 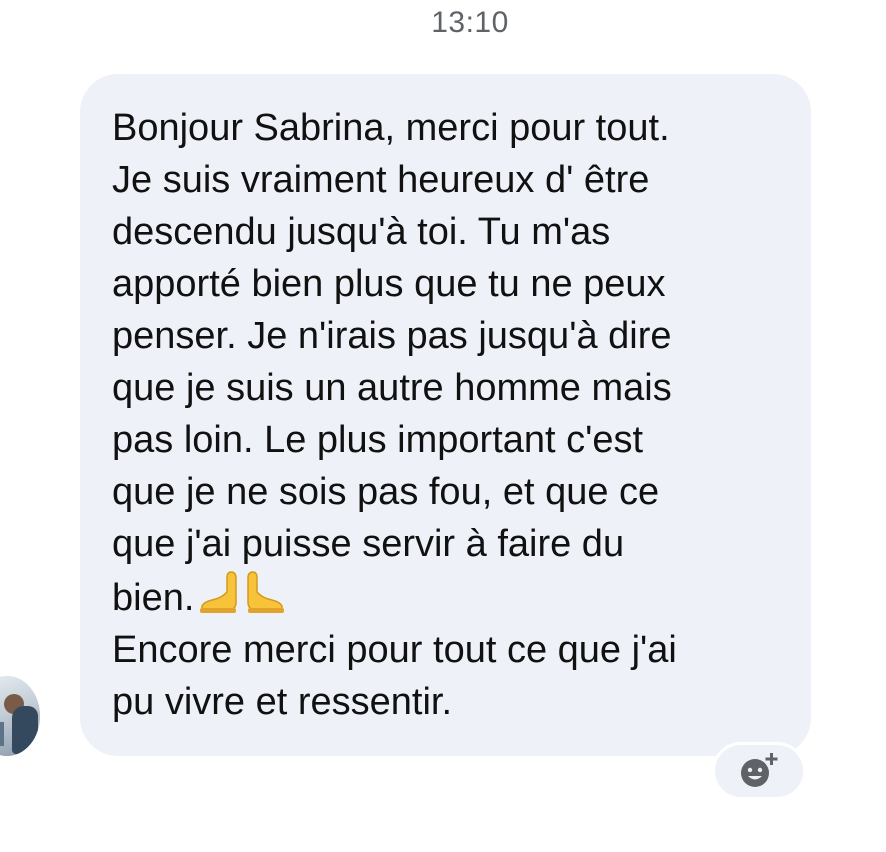 What do you see at coordinates (2, 734) in the screenshot?
I see `avatar-detail` at bounding box center [2, 734].